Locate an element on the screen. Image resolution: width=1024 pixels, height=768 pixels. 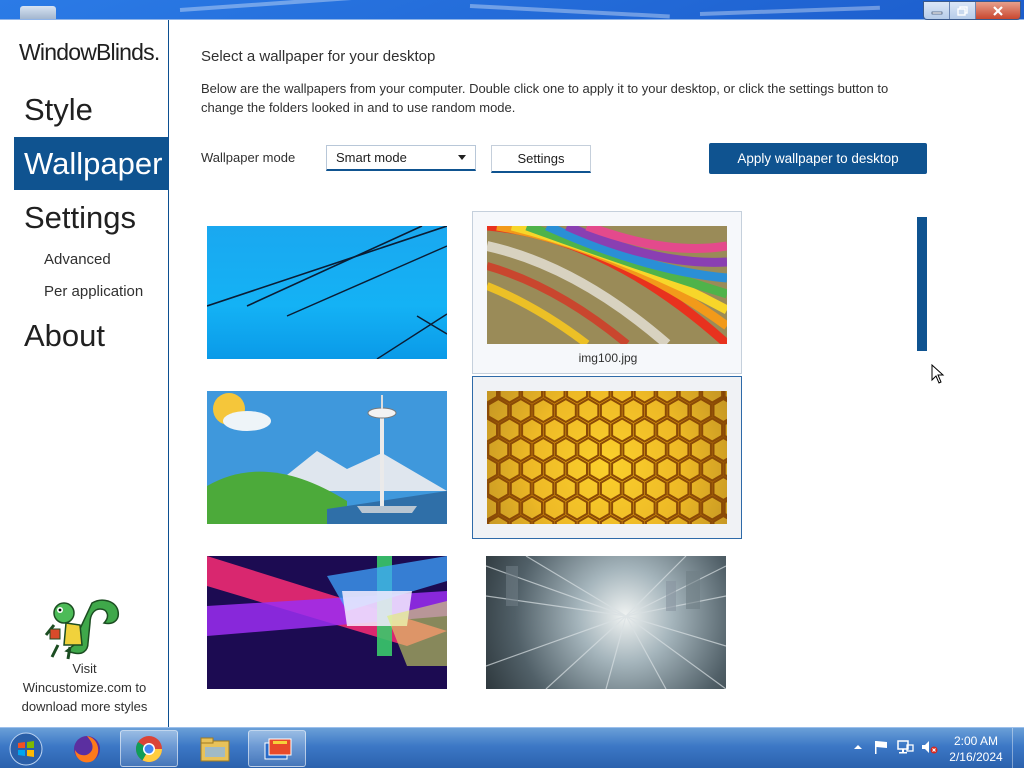
train-motion-wallpaper is located at coordinates (606, 622).